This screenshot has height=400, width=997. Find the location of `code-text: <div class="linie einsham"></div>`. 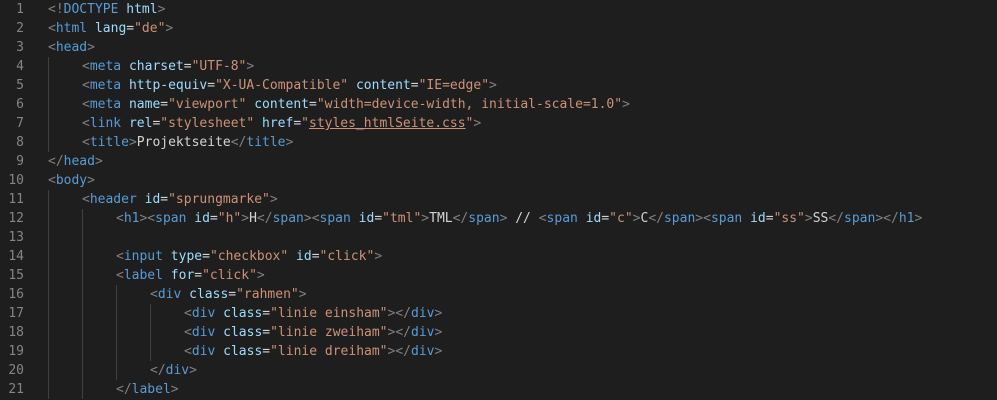

code-text: <div class="linie einsham"></div> is located at coordinates (313, 313).